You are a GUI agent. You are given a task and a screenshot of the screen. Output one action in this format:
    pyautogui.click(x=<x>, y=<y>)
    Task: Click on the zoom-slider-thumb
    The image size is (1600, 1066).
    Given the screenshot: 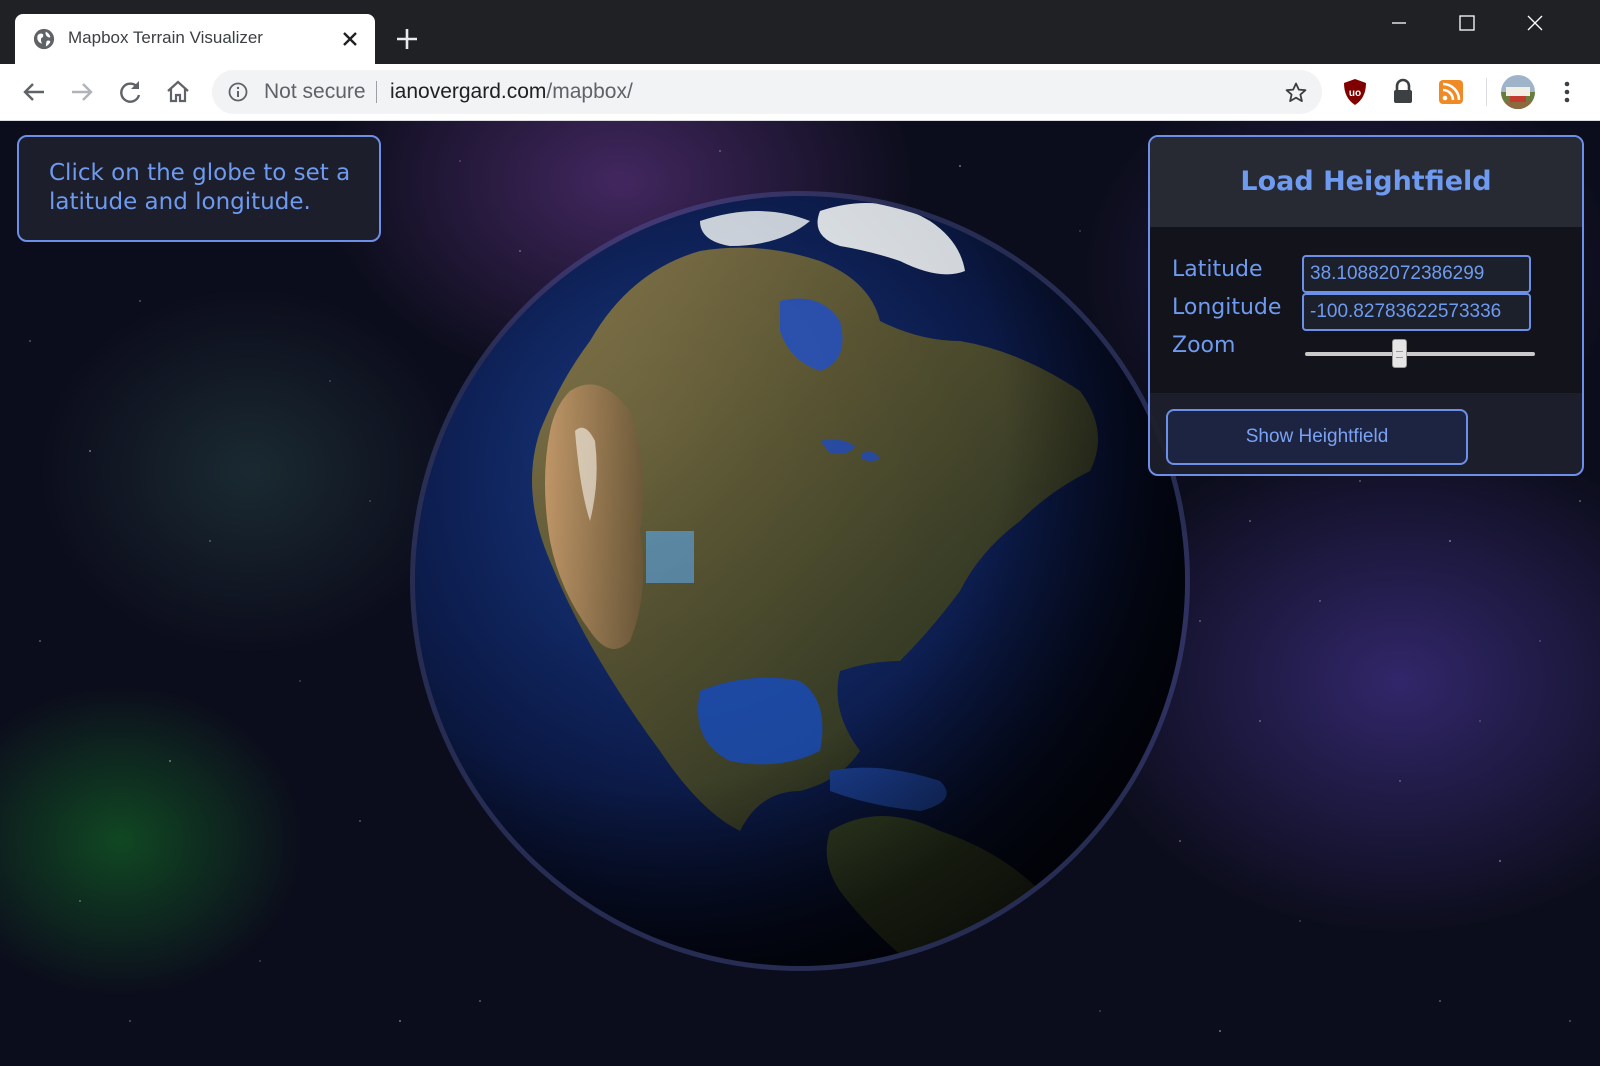 What is the action you would take?
    pyautogui.click(x=1399, y=353)
    